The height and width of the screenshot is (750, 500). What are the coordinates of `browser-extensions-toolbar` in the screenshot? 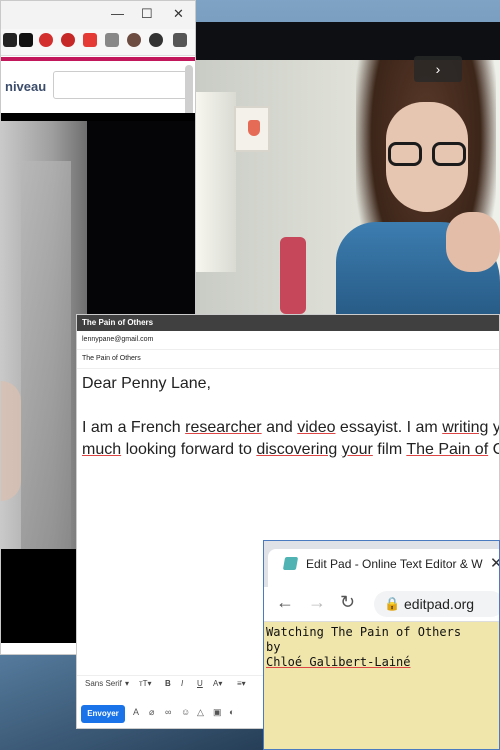 It's located at (98, 42).